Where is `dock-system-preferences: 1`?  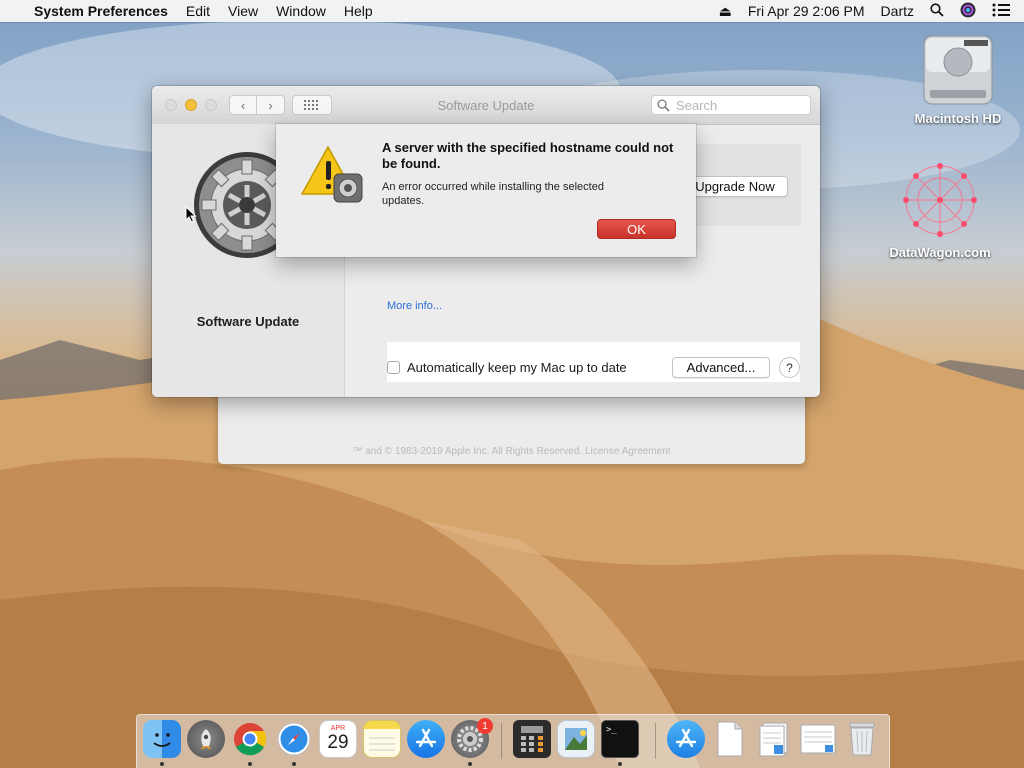 dock-system-preferences: 1 is located at coordinates (472, 738).